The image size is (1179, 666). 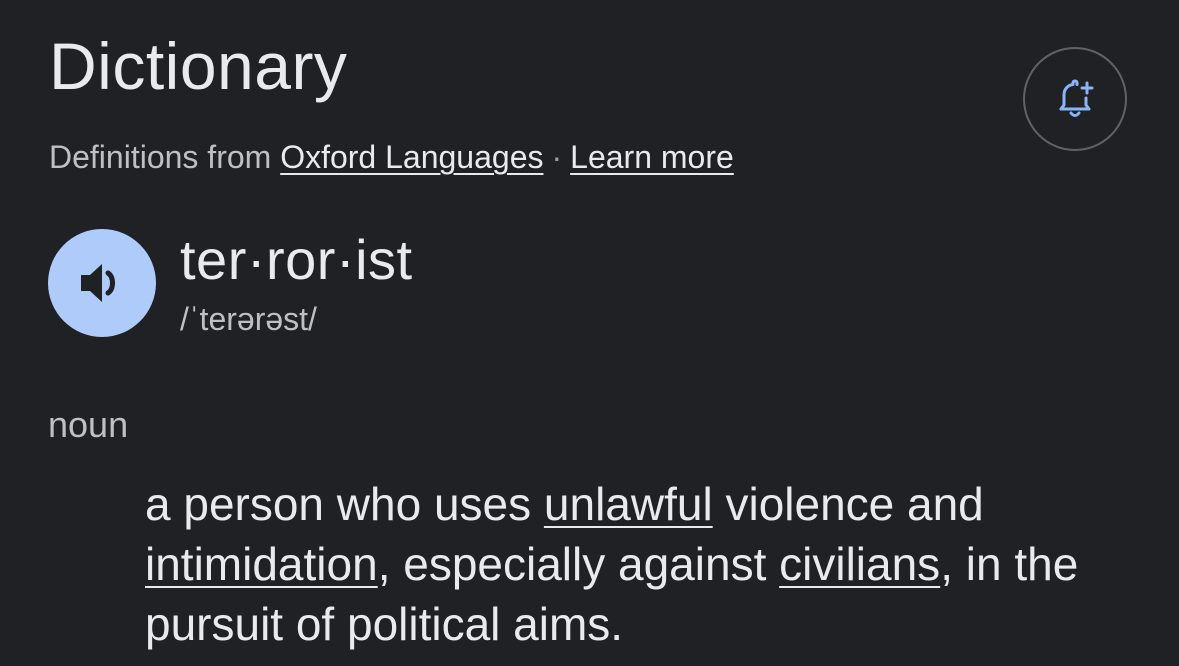 I want to click on pronounce-button, so click(x=102, y=283).